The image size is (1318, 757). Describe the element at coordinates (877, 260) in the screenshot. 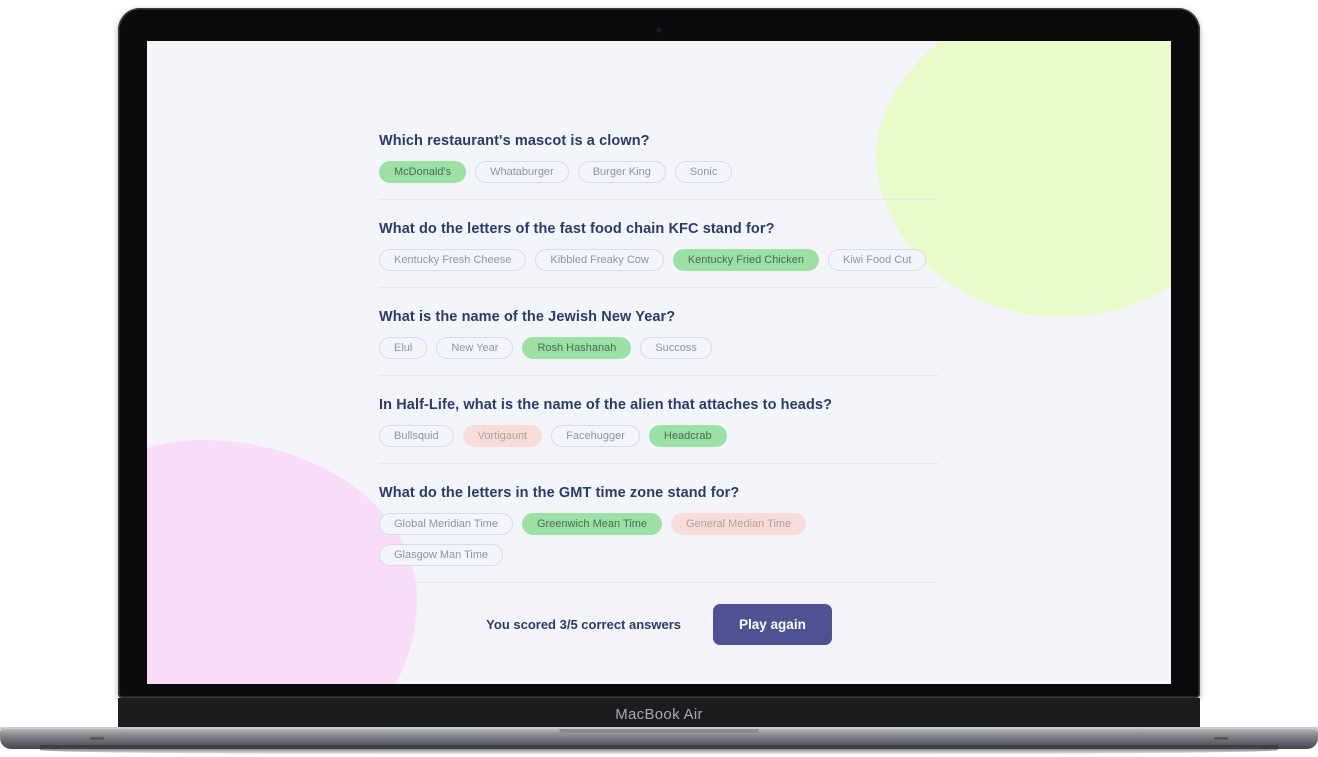

I see `answer-option: Kiwi Food Cut` at that location.